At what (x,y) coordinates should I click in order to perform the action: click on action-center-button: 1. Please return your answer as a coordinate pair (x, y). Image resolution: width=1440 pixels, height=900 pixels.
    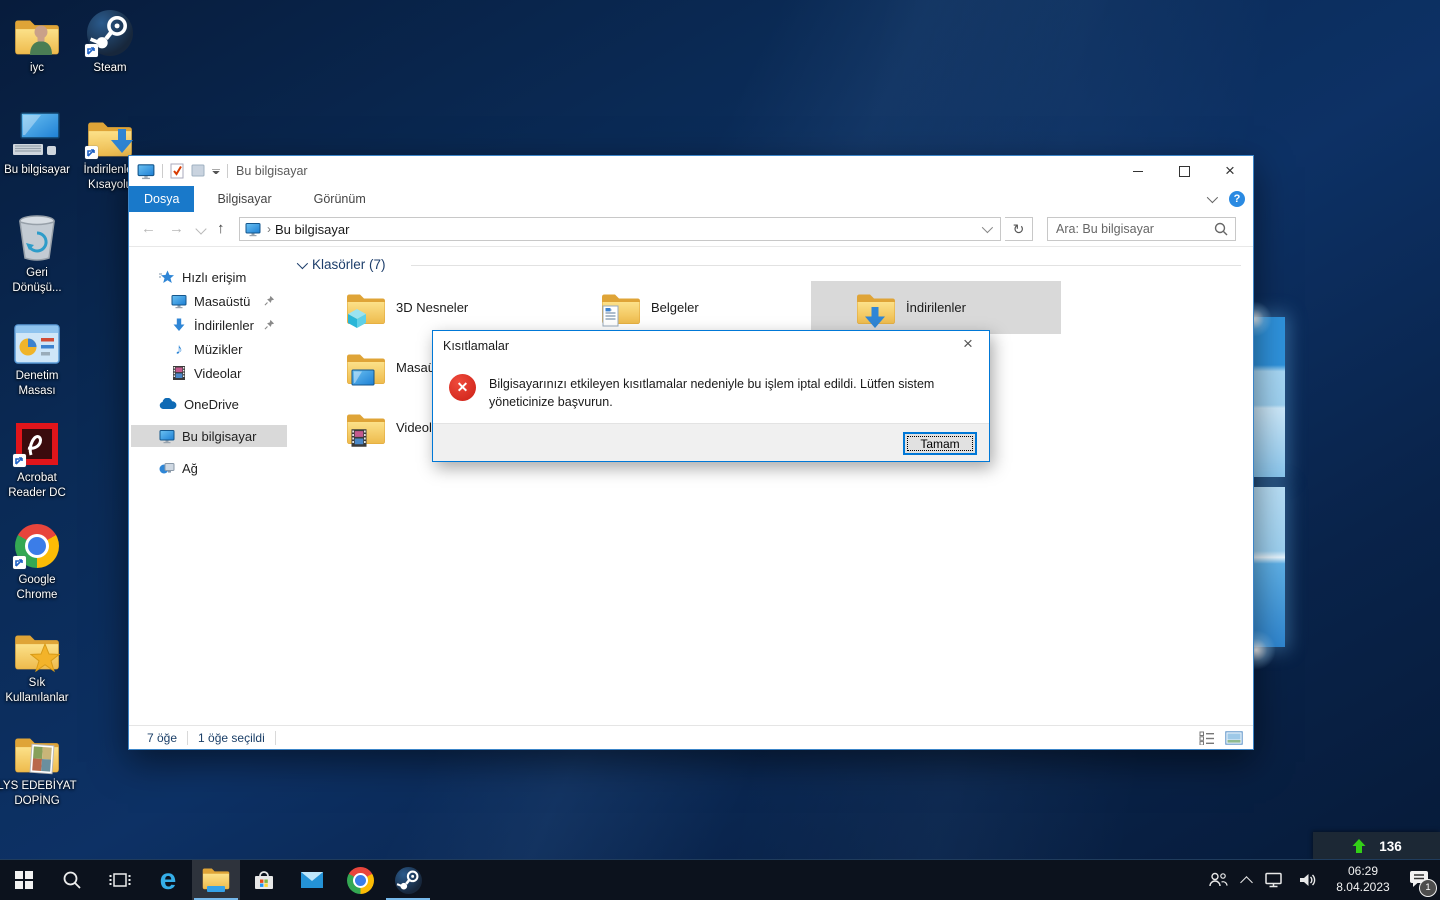
    Looking at the image, I should click on (1422, 882).